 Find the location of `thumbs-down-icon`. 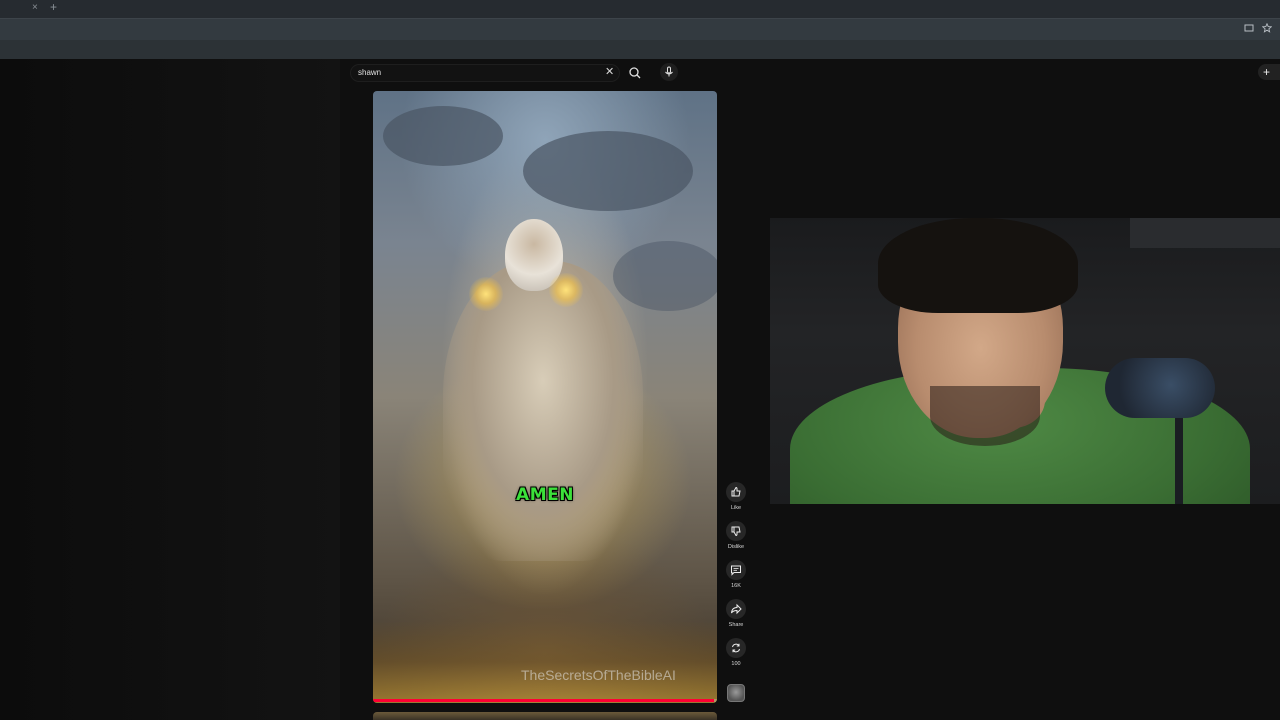

thumbs-down-icon is located at coordinates (736, 531).